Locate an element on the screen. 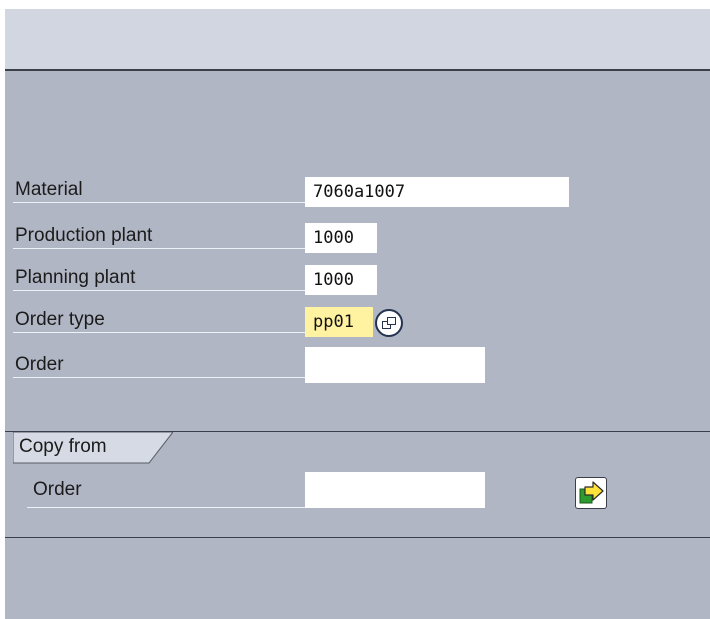  order-type-input: pp01 is located at coordinates (339, 322).